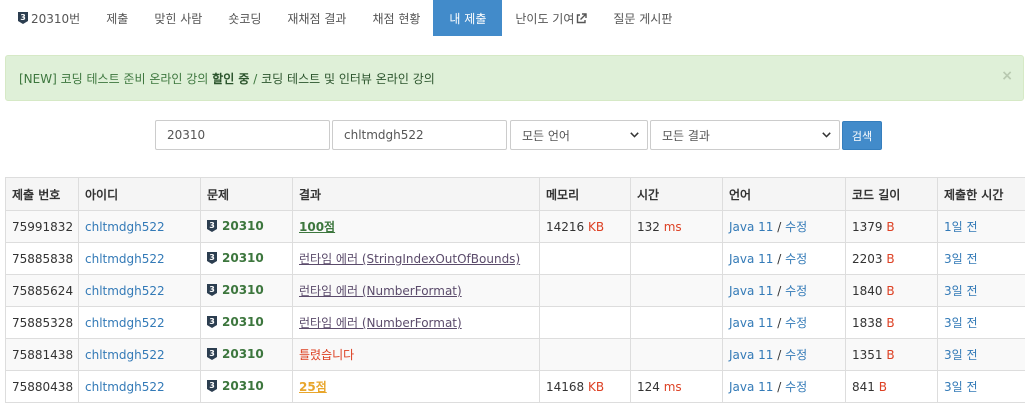 The height and width of the screenshot is (416, 1025). Describe the element at coordinates (867, 290) in the screenshot. I see `code-length-value: 1840` at that location.